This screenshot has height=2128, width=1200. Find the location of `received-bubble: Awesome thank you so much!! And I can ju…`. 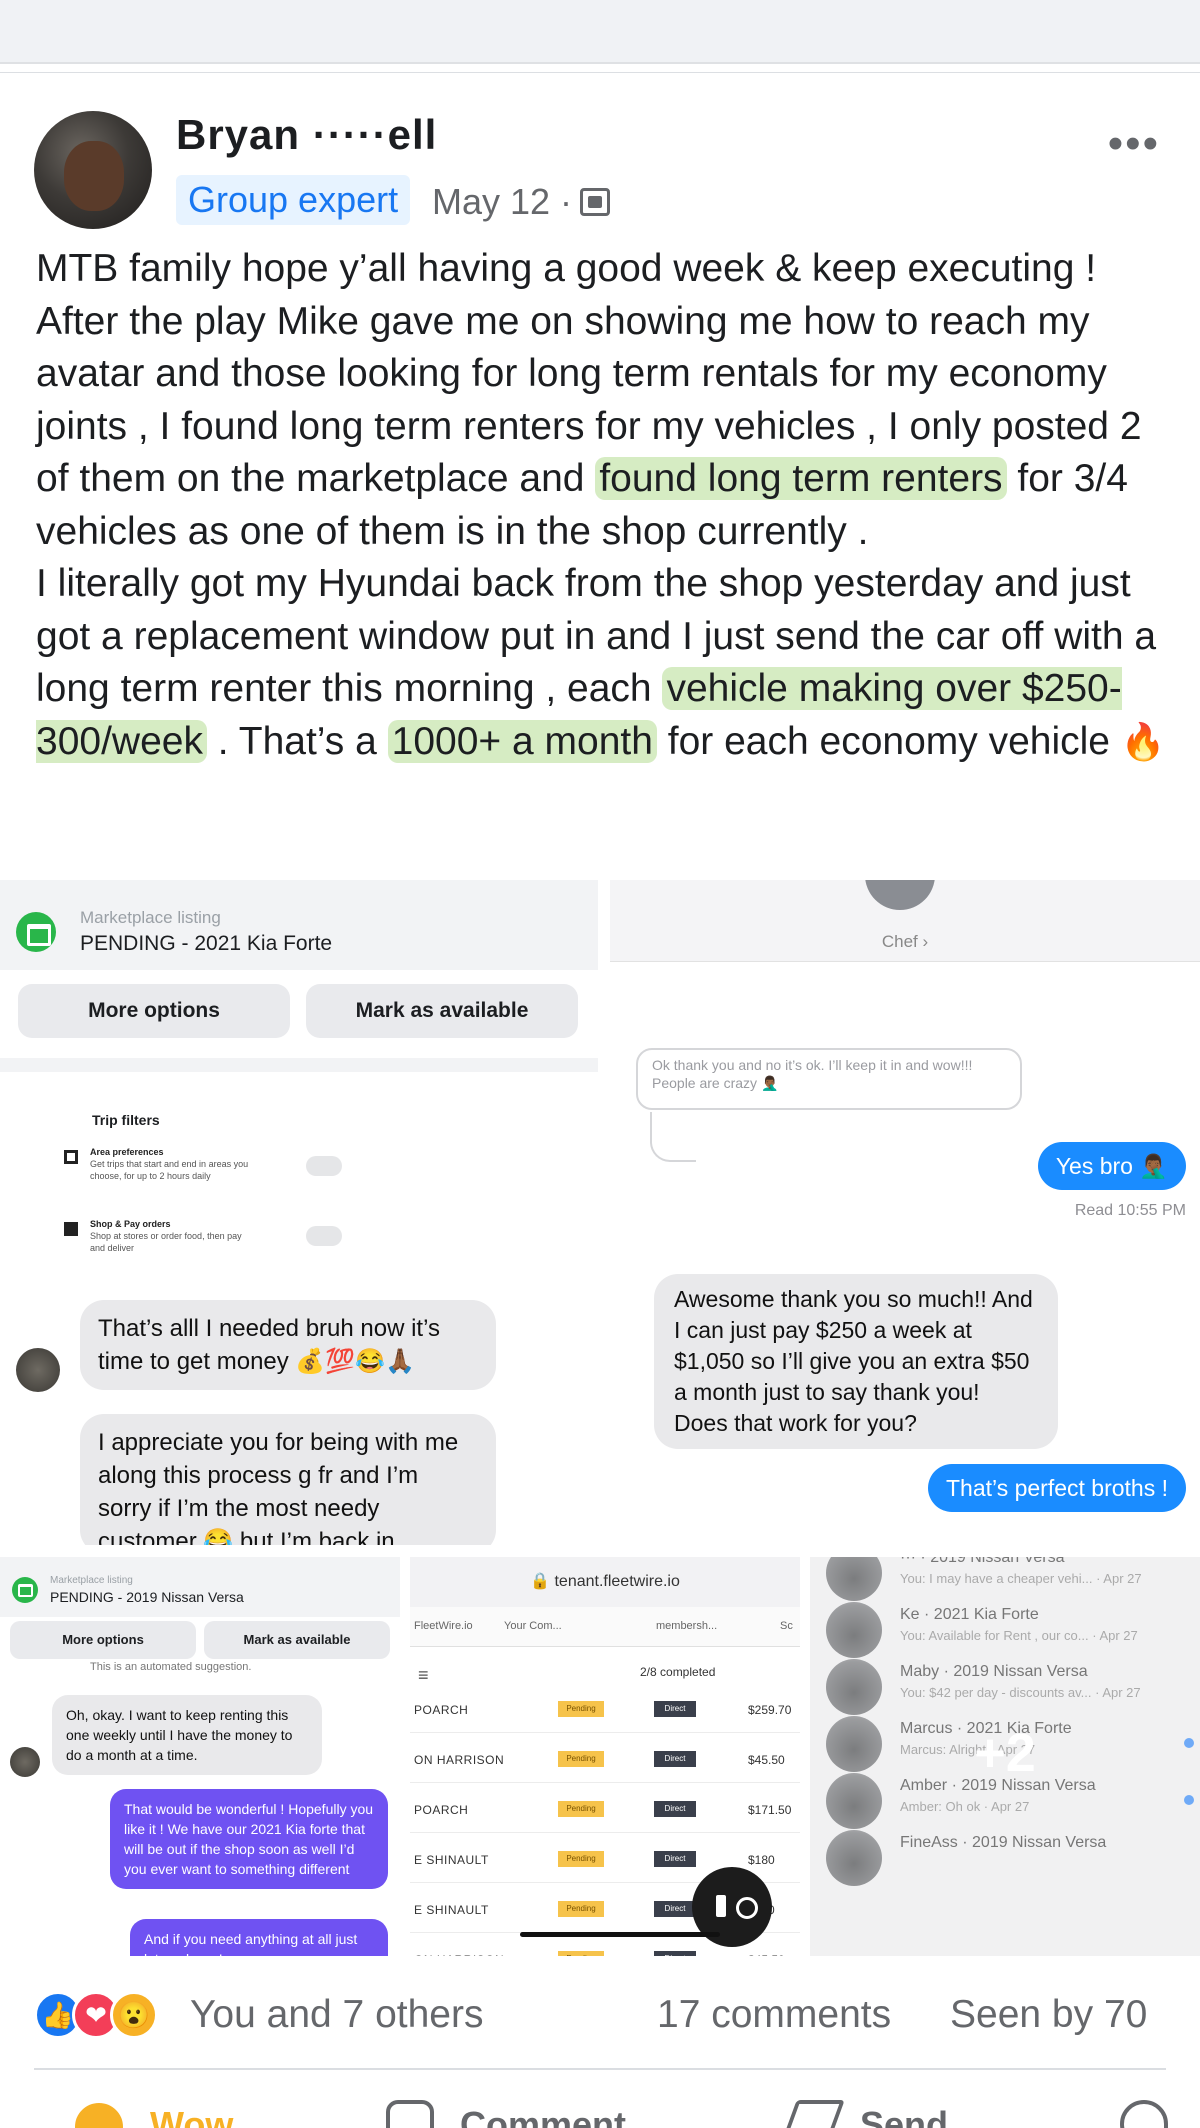

received-bubble: Awesome thank you so much!! And I can ju… is located at coordinates (856, 1361).